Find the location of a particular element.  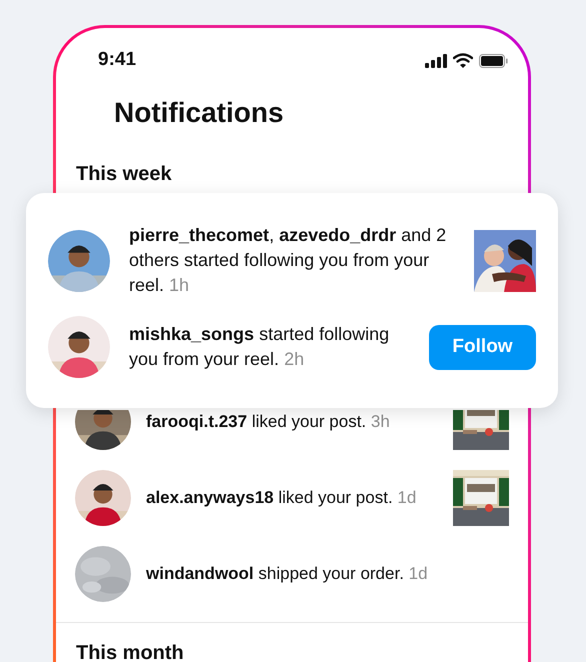

status-time: 9:41 is located at coordinates (117, 60).